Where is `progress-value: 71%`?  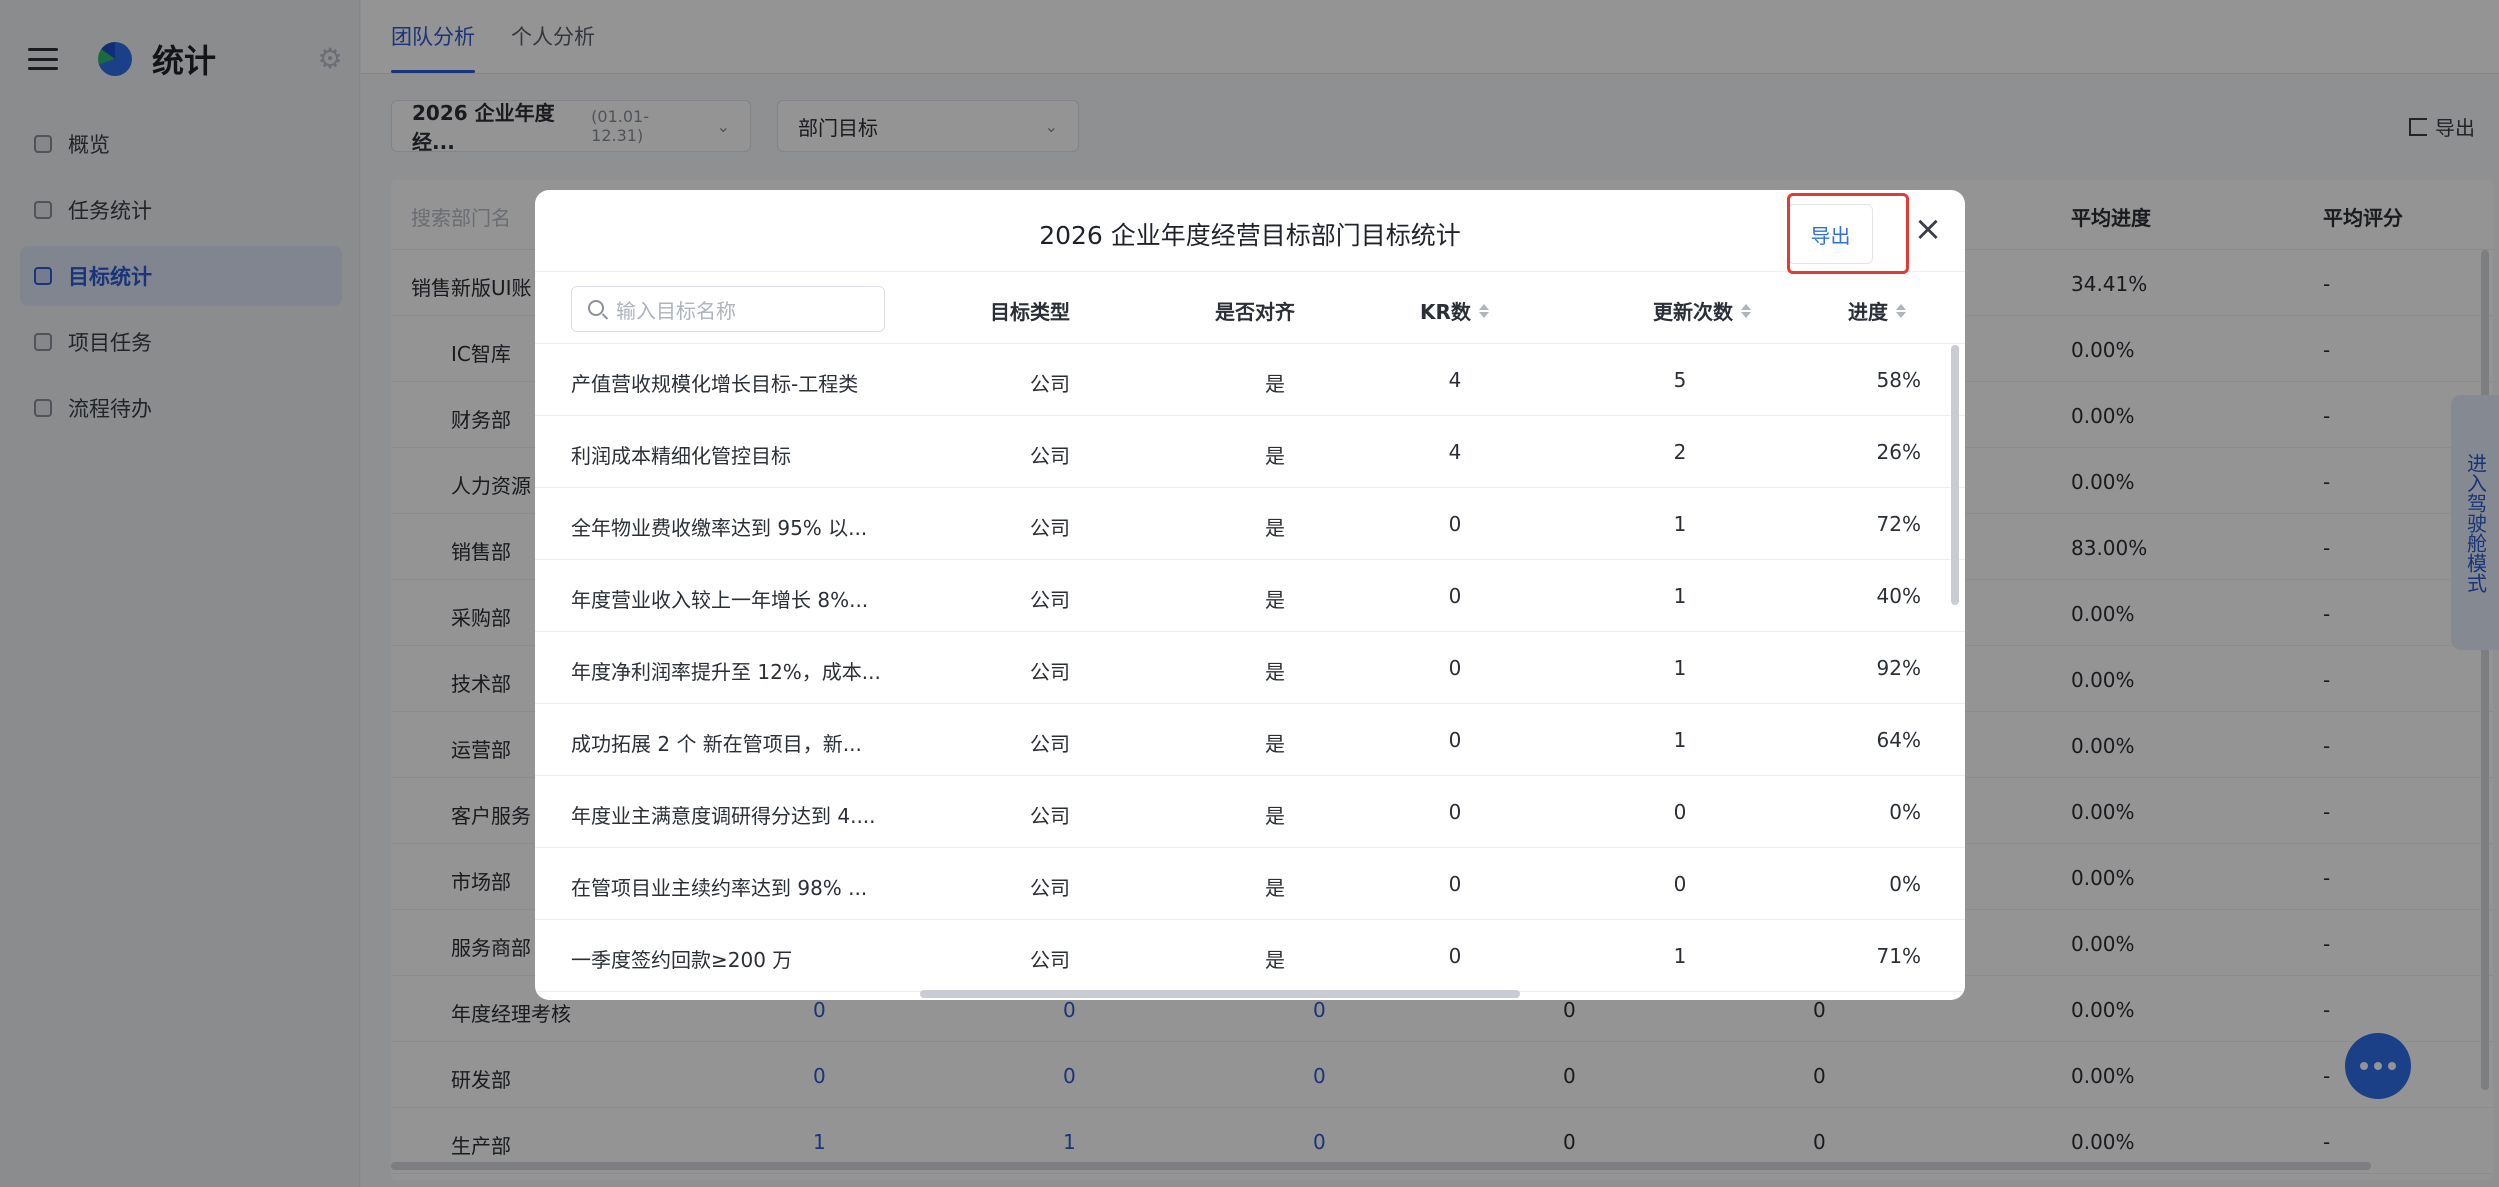
progress-value: 71% is located at coordinates (1898, 956).